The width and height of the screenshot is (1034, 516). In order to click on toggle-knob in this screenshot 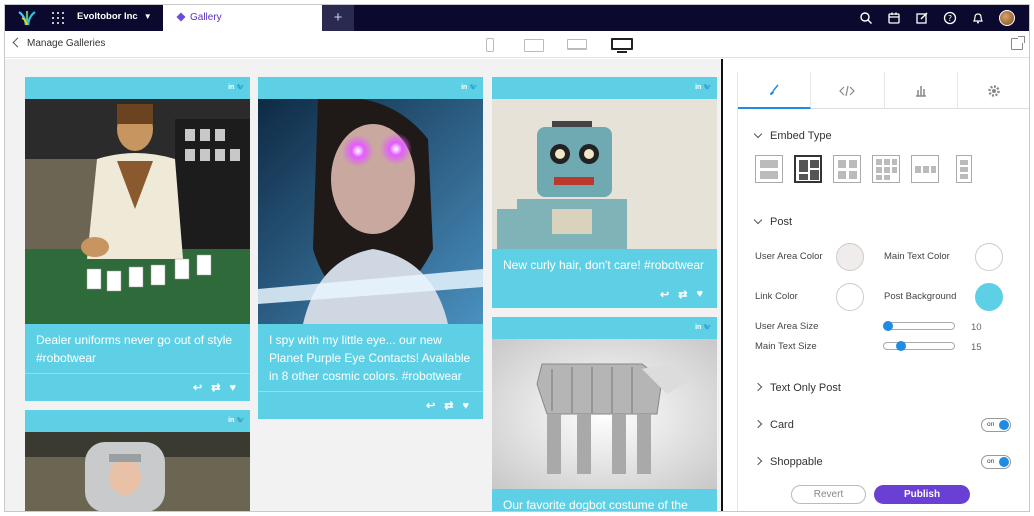, I will do `click(1004, 462)`.